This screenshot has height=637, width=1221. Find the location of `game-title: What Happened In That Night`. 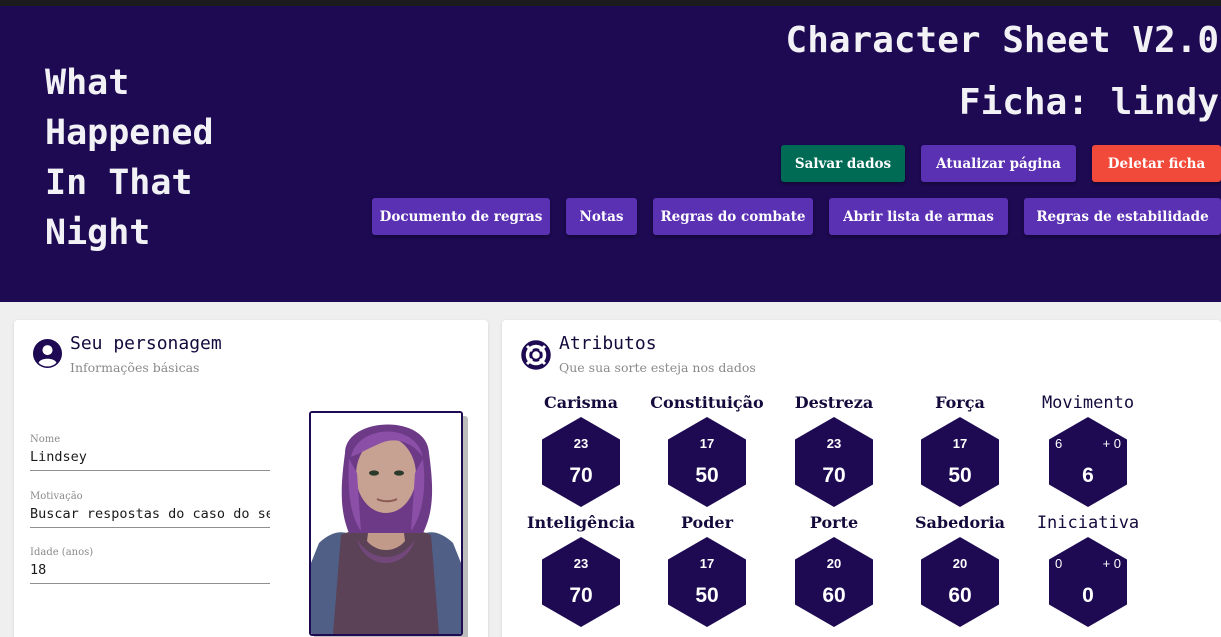

game-title: What Happened In That Night is located at coordinates (175, 158).